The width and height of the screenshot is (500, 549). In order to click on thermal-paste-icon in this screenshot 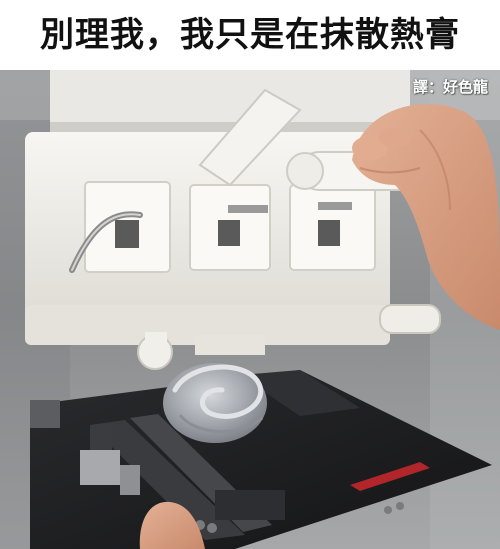, I will do `click(215, 403)`.